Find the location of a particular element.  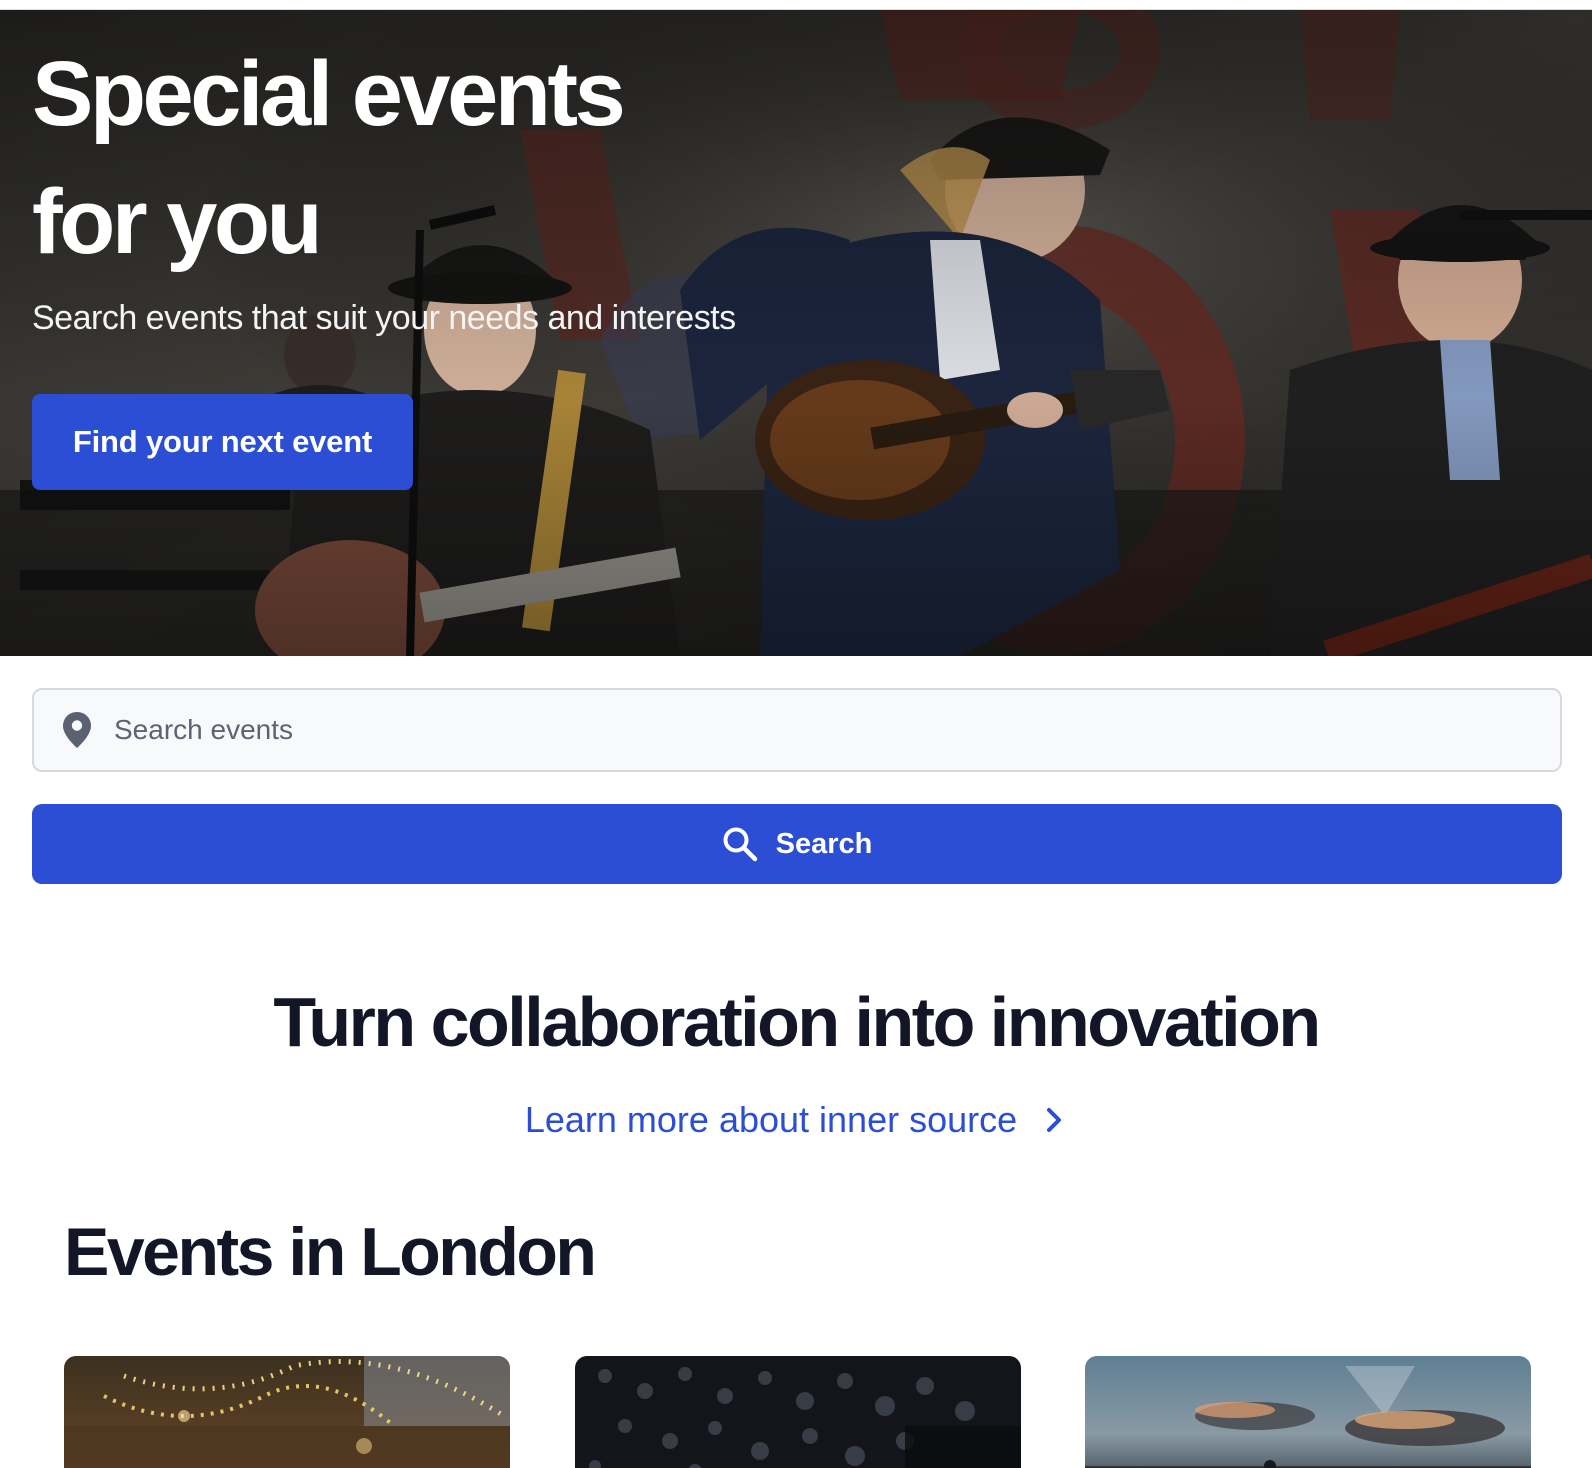

promo-title: Turn collaboration into innovation is located at coordinates (797, 1022).